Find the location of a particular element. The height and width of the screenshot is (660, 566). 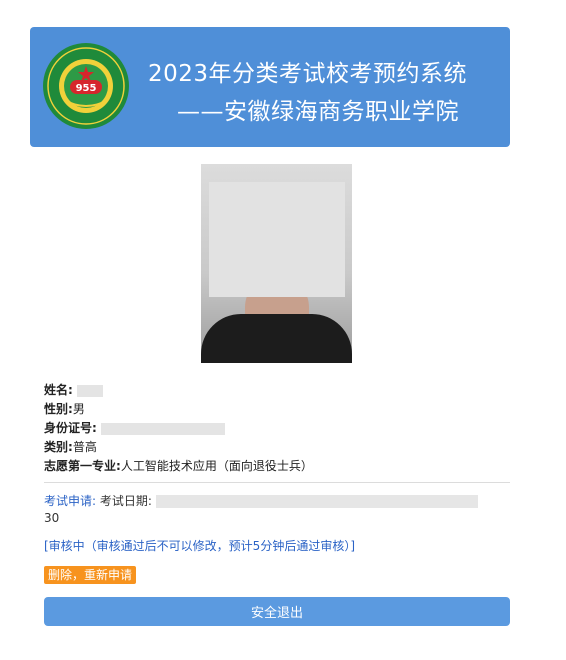

id-row: 身份证号: is located at coordinates (274, 428).